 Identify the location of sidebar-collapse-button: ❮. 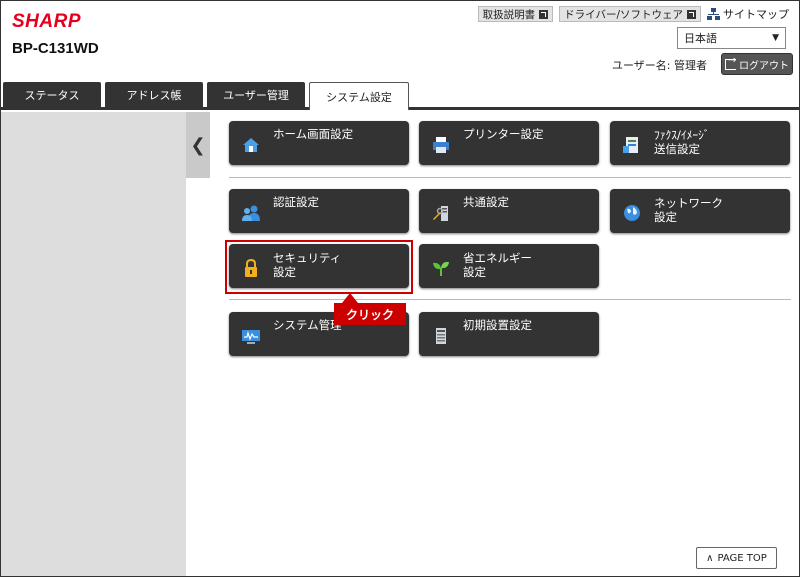
(198, 145).